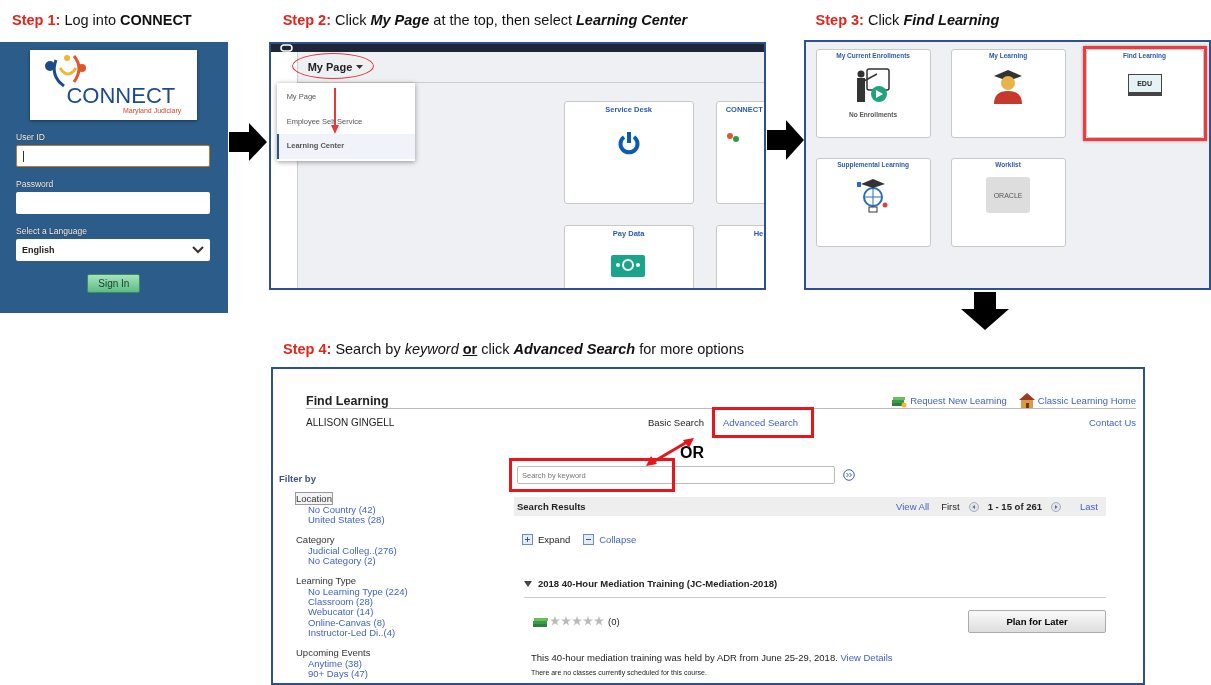  I want to click on filter-option-link: Webucator (14), so click(341, 612).